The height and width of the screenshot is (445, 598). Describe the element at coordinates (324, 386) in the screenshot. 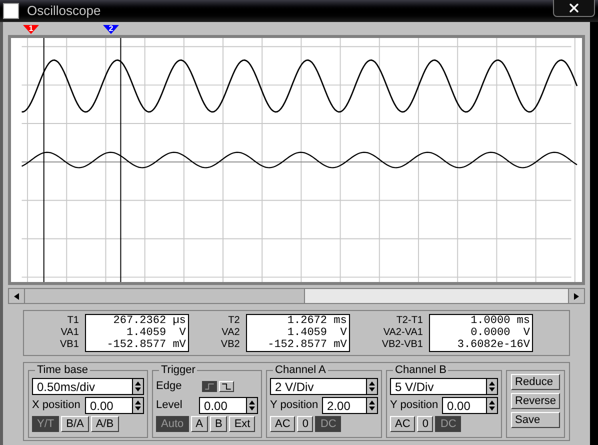

I see `volts-per-div-field: 2 V/Div` at that location.